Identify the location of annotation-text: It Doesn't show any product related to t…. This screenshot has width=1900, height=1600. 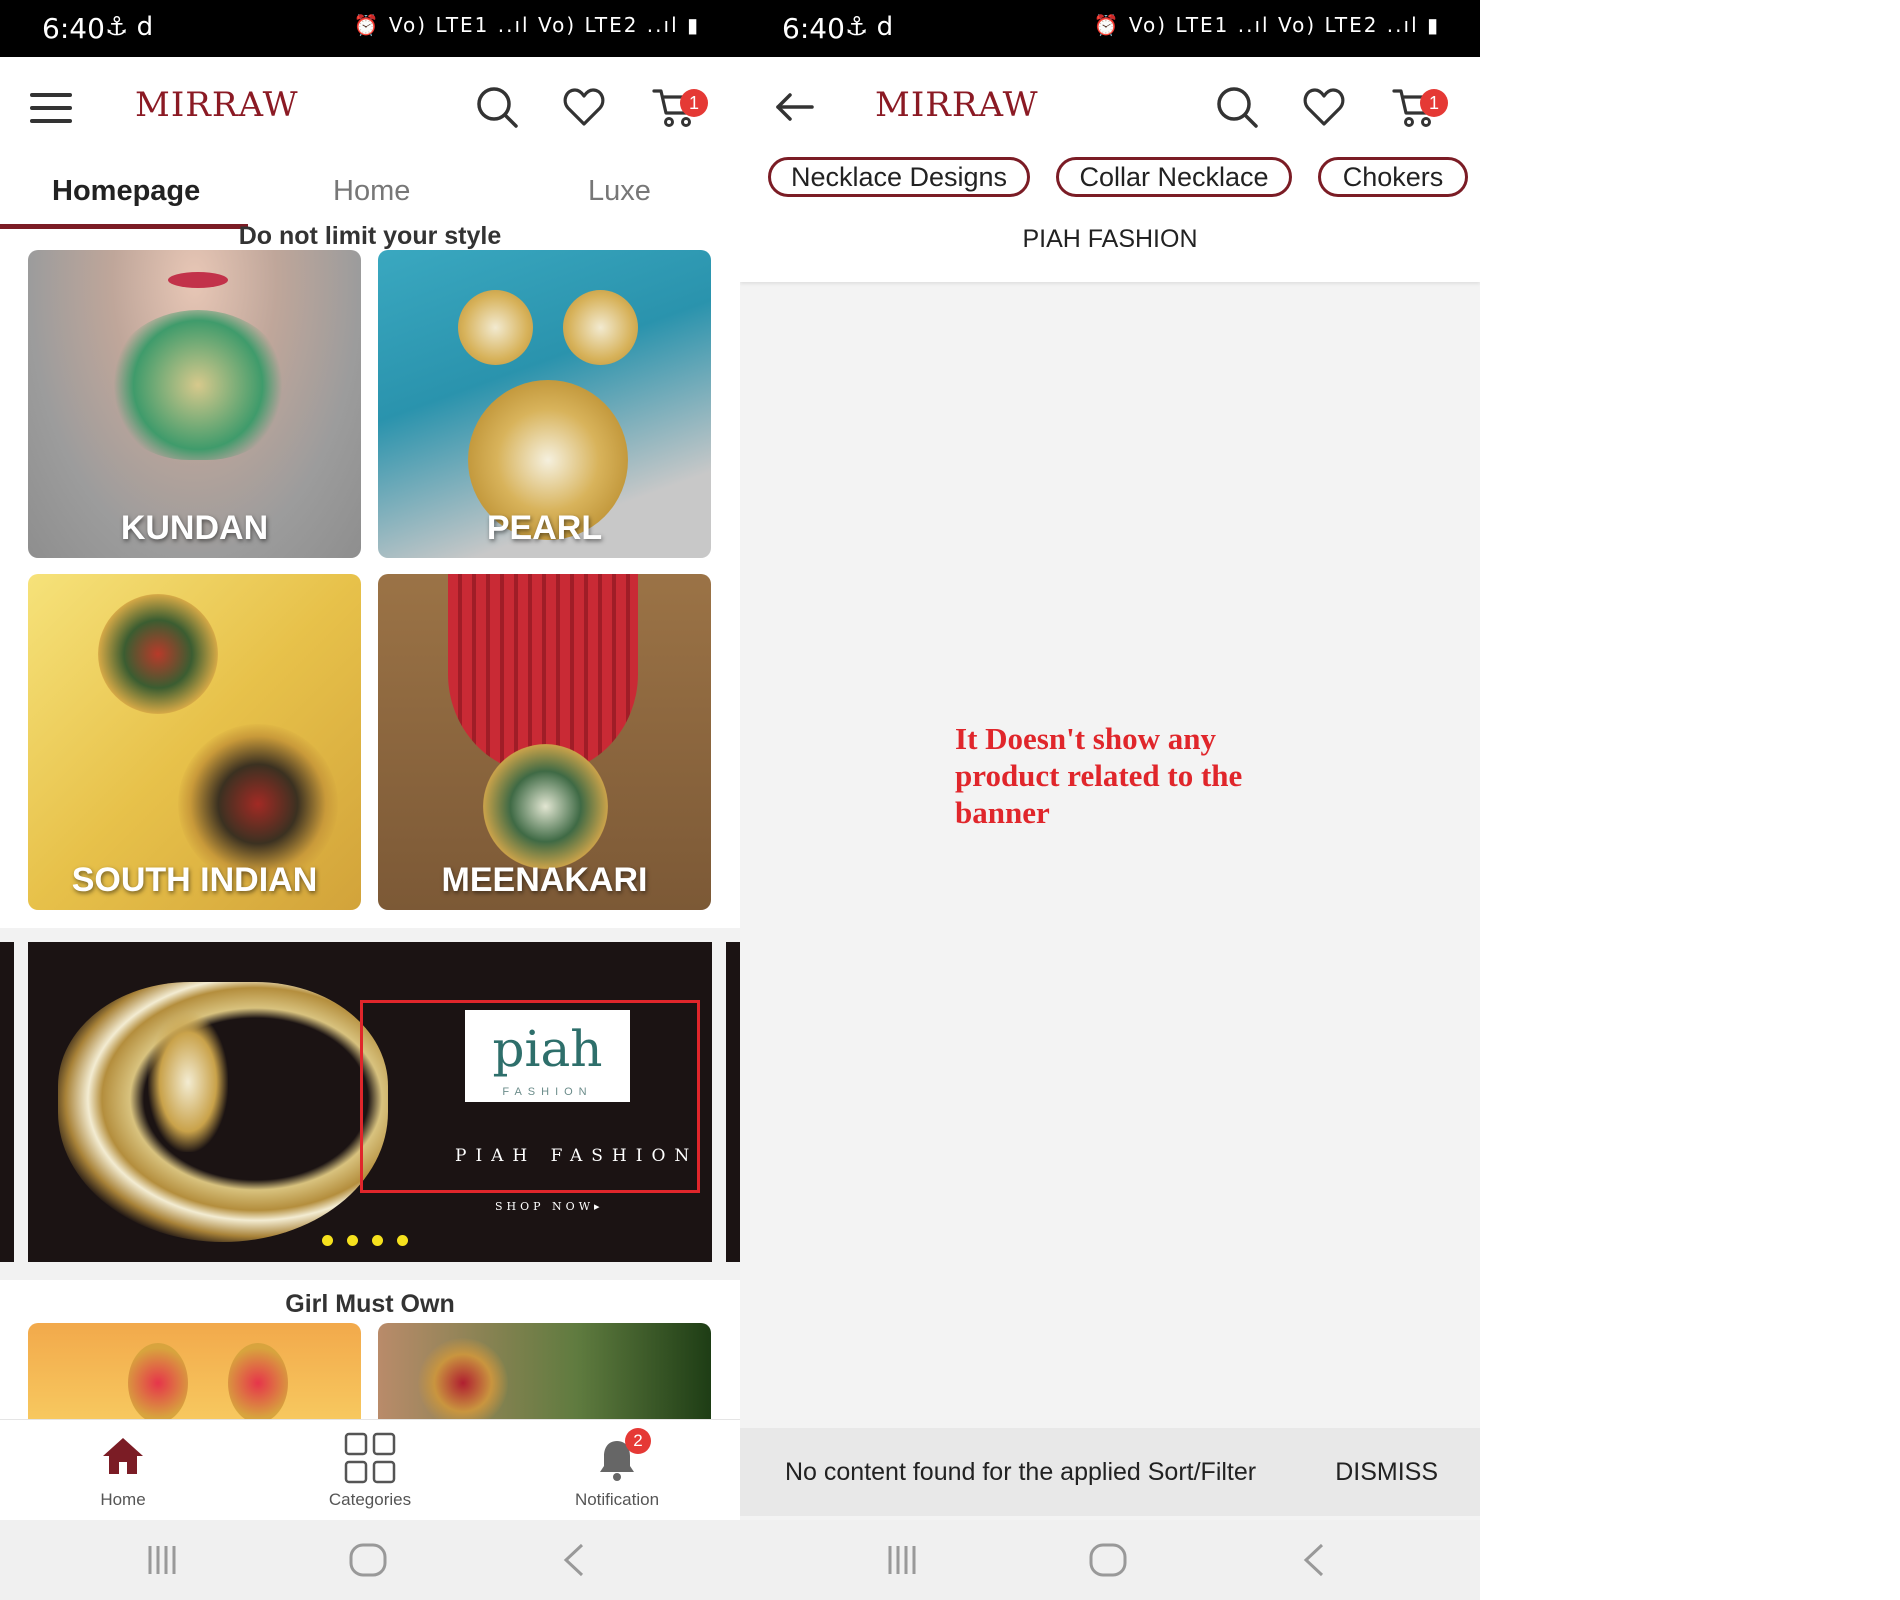
(1099, 775).